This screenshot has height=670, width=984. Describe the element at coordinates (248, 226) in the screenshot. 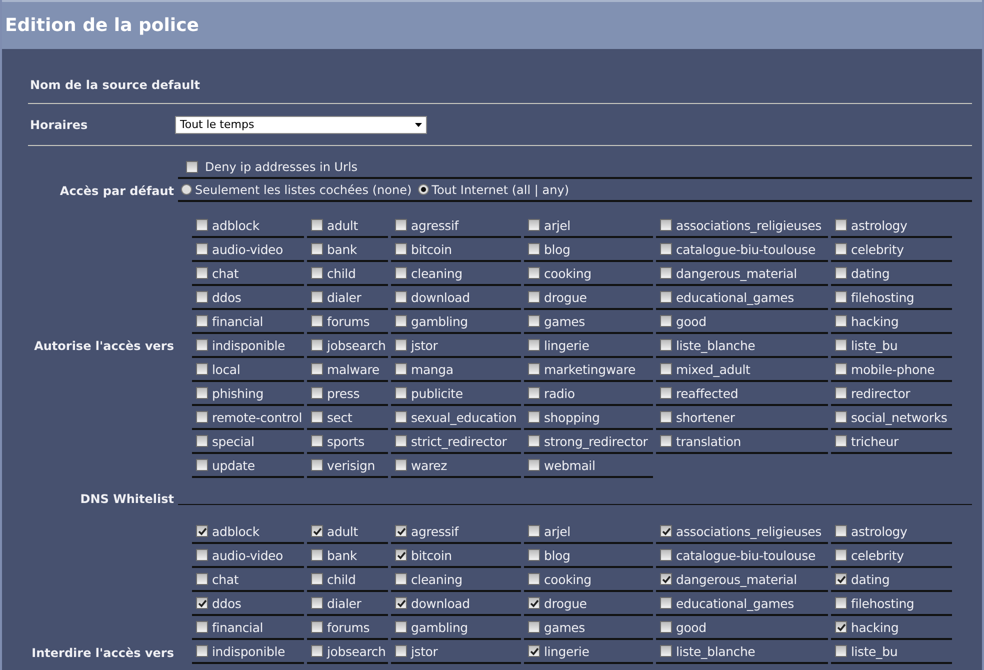

I see `category-option: adblock` at that location.